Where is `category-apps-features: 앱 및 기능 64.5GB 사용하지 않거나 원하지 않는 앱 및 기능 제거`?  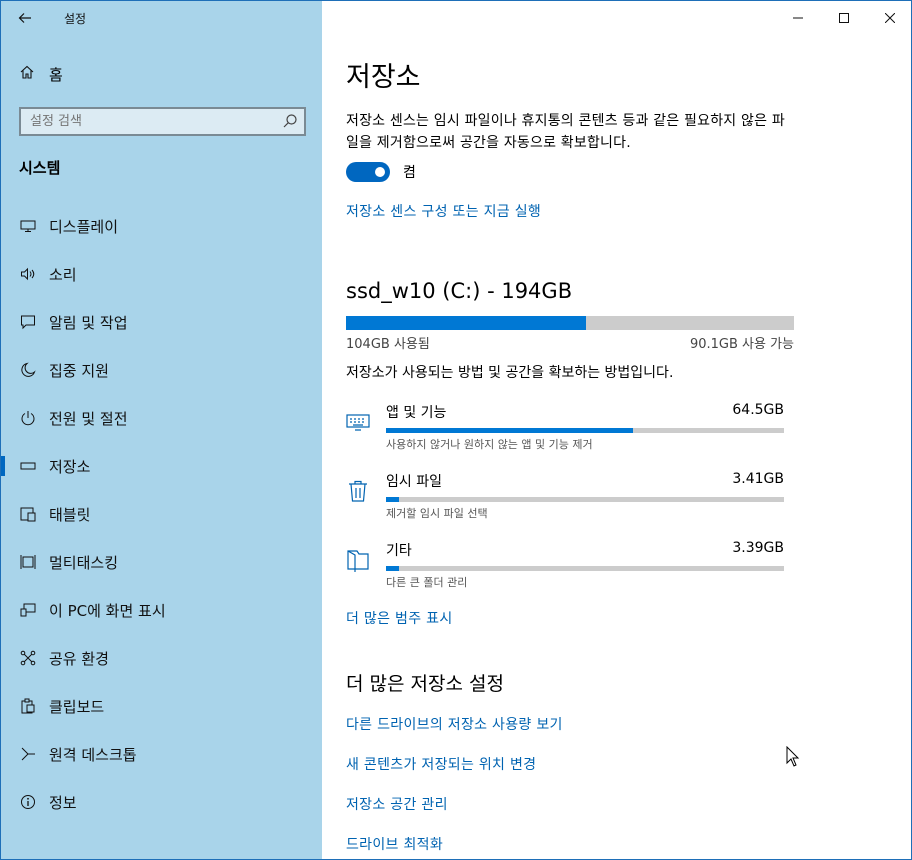 category-apps-features: 앱 및 기능 64.5GB 사용하지 않거나 원하지 않는 앱 및 기능 제거 is located at coordinates (566, 431).